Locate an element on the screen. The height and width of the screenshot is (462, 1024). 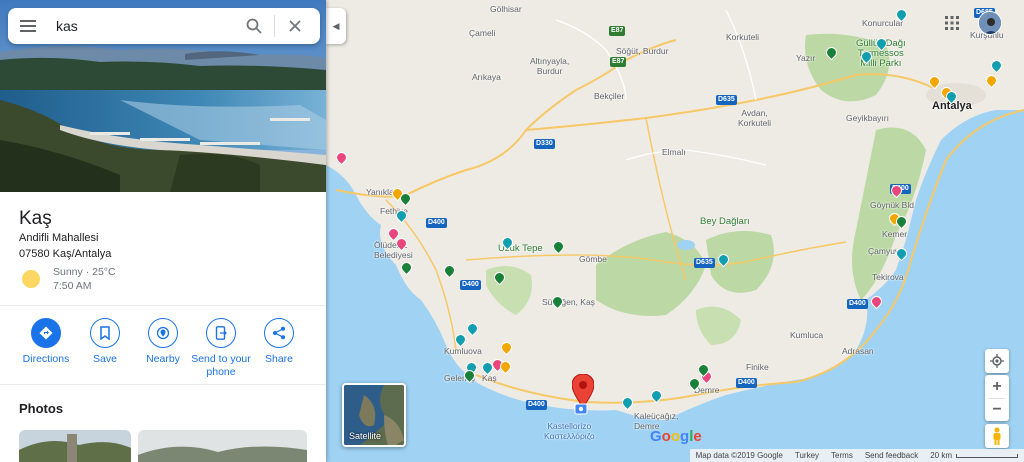
map-data-credit: Map data ©2019 Google is located at coordinates (739, 455).